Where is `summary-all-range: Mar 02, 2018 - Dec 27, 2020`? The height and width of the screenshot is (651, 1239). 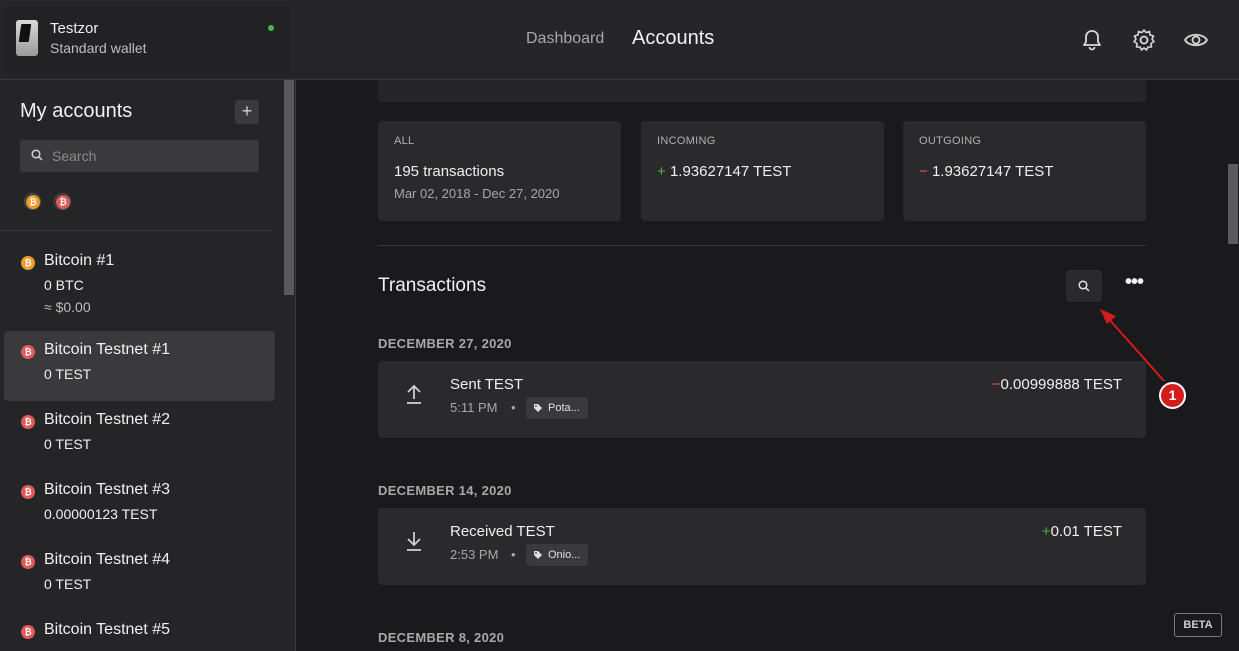
summary-all-range: Mar 02, 2018 - Dec 27, 2020 is located at coordinates (477, 193).